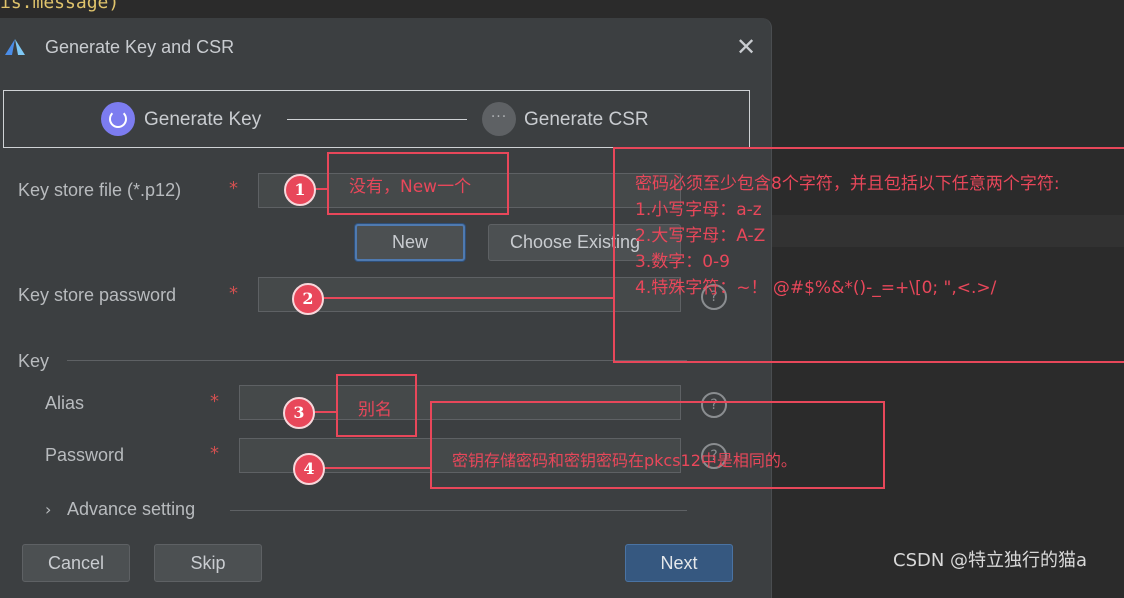 This screenshot has width=1124, height=598. I want to click on annotation-text-2-line: 密码必须至少包含8个字符，并且包括以下任意两个字符:, so click(847, 184).